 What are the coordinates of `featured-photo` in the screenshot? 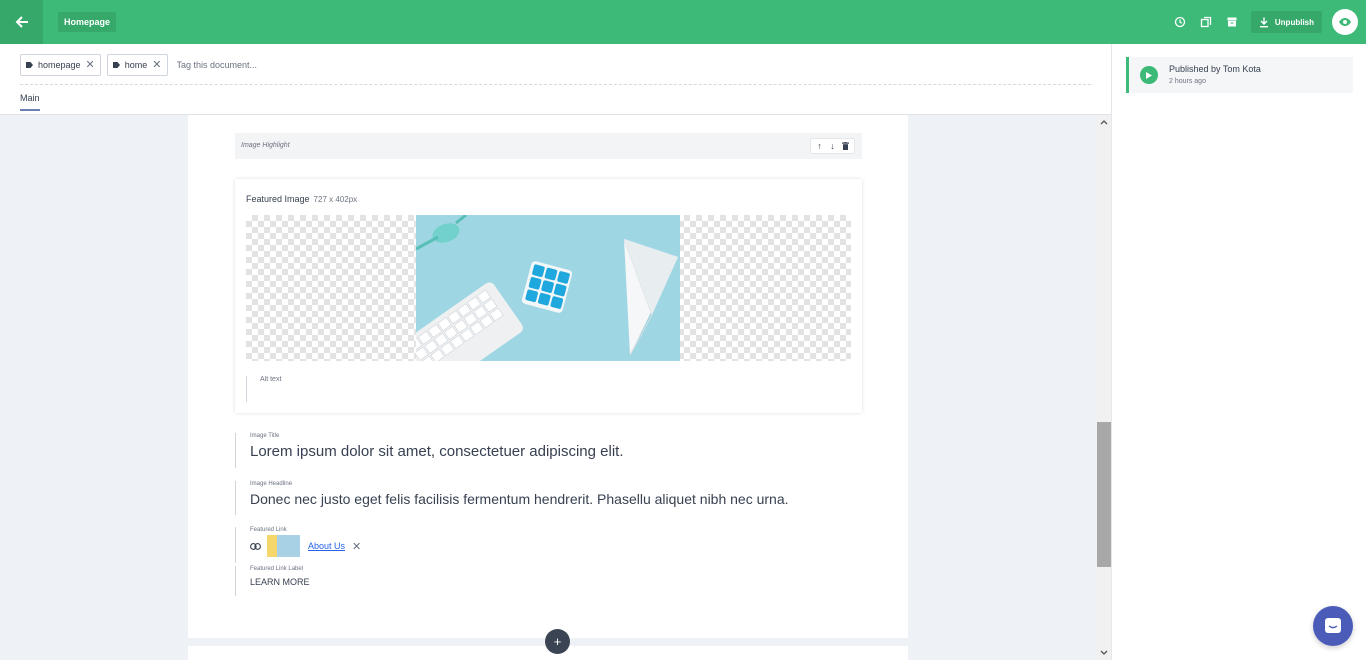 It's located at (548, 288).